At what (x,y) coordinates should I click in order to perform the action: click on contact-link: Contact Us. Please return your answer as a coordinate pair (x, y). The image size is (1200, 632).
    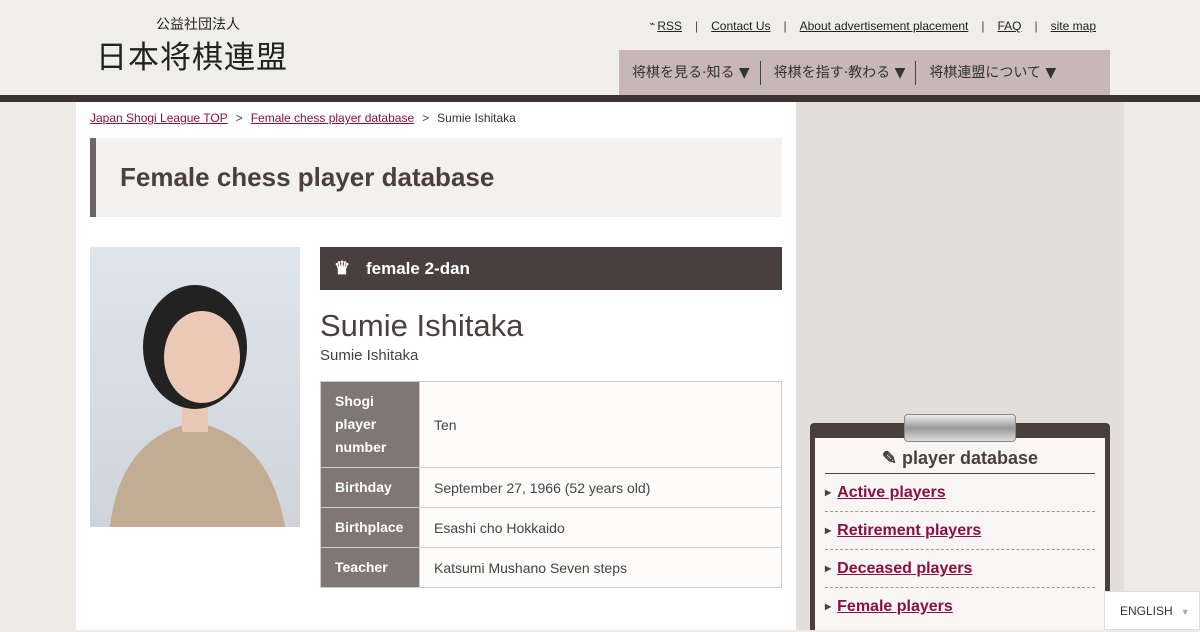
    Looking at the image, I should click on (740, 26).